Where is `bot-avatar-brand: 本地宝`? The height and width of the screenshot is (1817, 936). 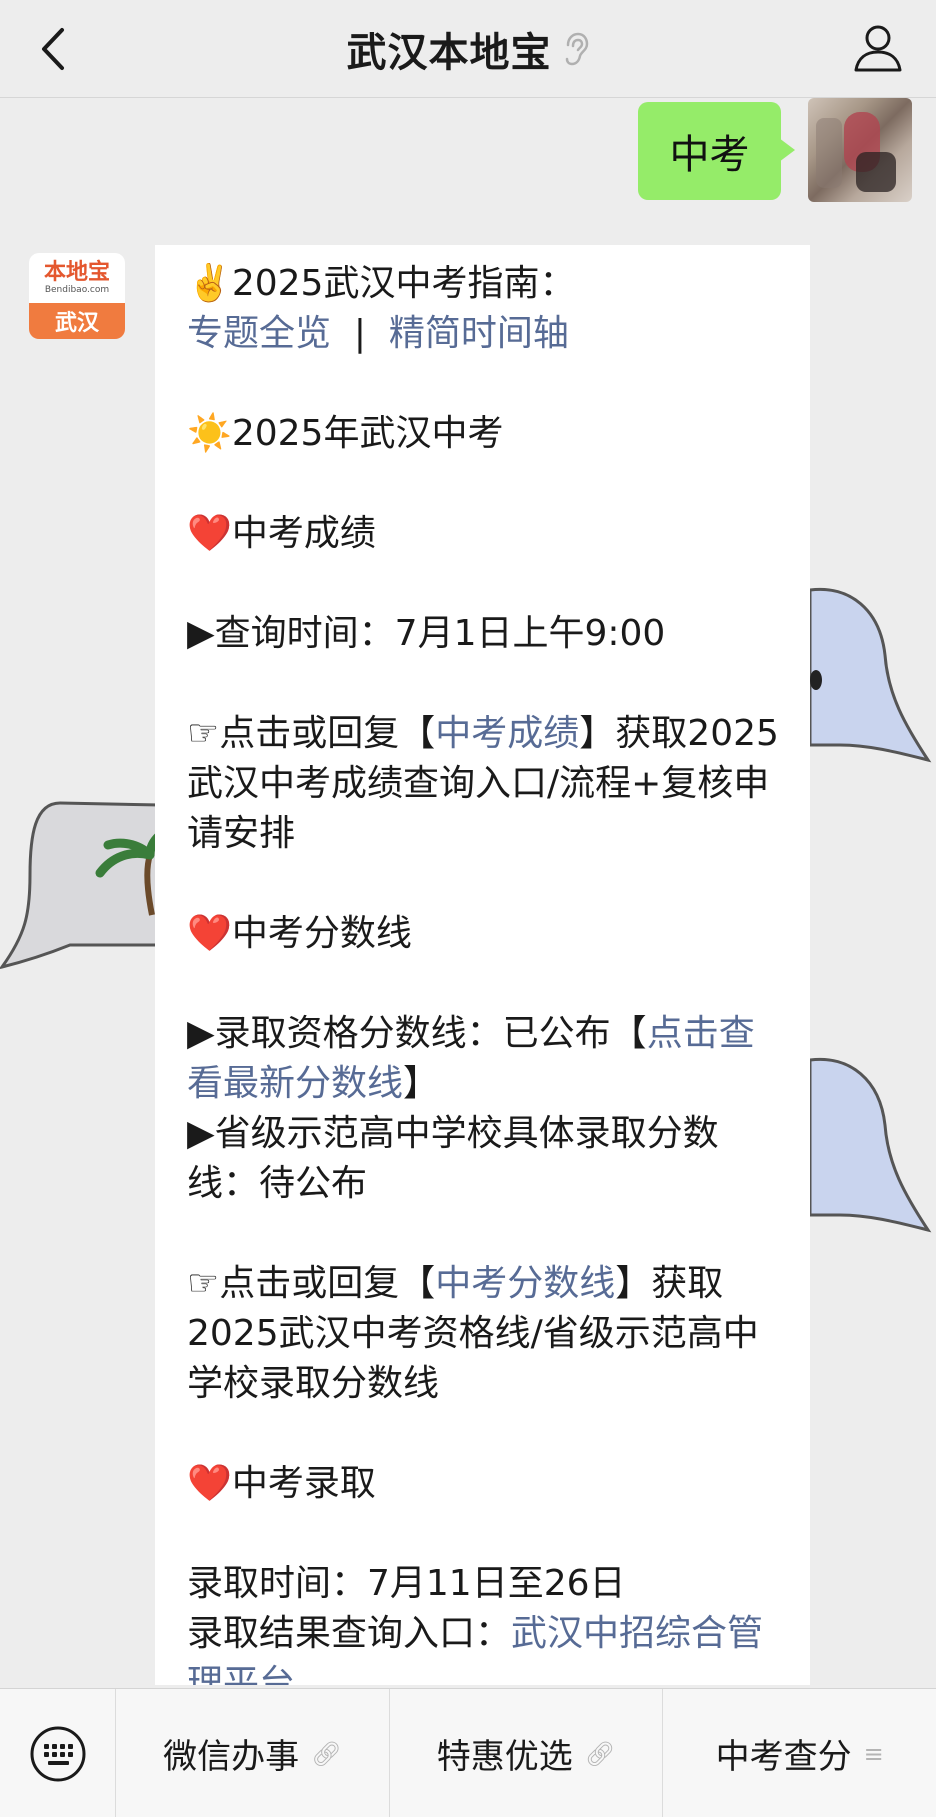 bot-avatar-brand: 本地宝 is located at coordinates (76, 272).